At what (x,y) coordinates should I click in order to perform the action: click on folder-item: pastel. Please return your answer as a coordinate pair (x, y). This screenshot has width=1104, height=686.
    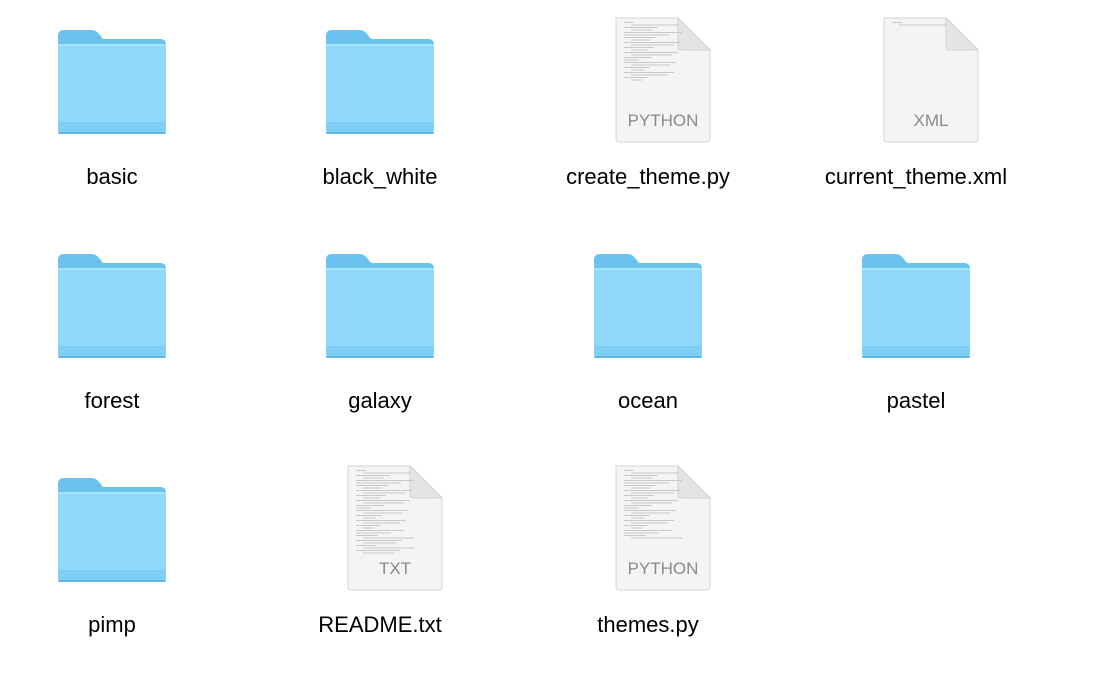
    Looking at the image, I should click on (916, 350).